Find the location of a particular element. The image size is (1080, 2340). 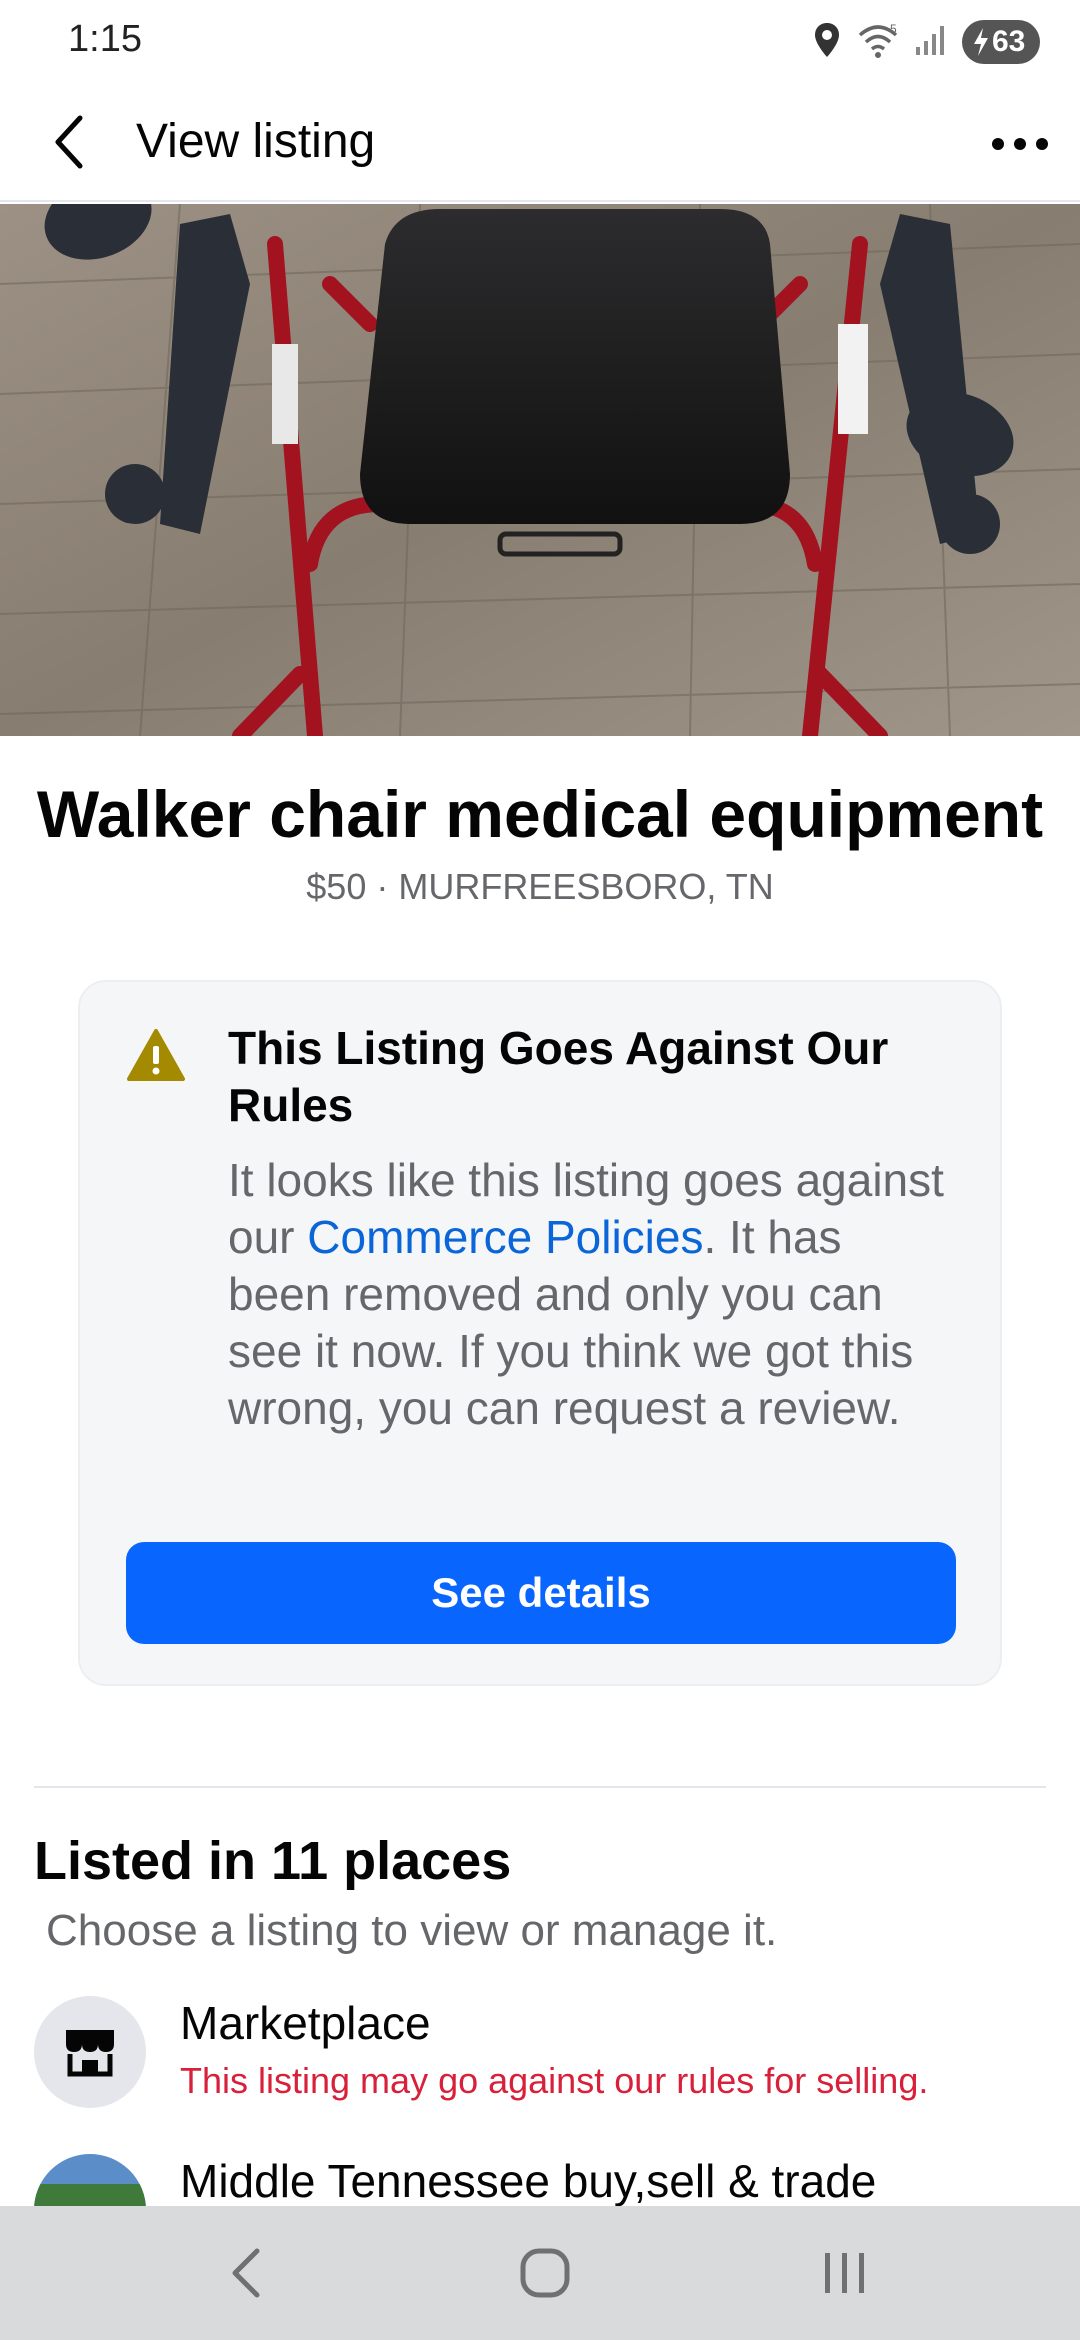

place-name: Marketplace is located at coordinates (305, 2023).